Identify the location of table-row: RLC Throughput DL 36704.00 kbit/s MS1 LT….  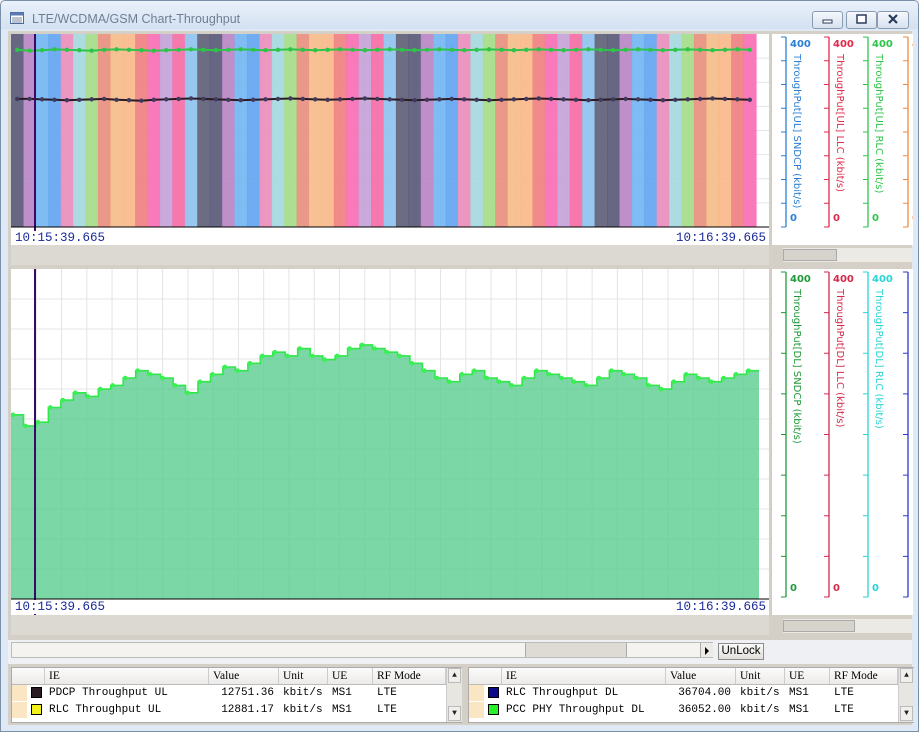
(683, 693).